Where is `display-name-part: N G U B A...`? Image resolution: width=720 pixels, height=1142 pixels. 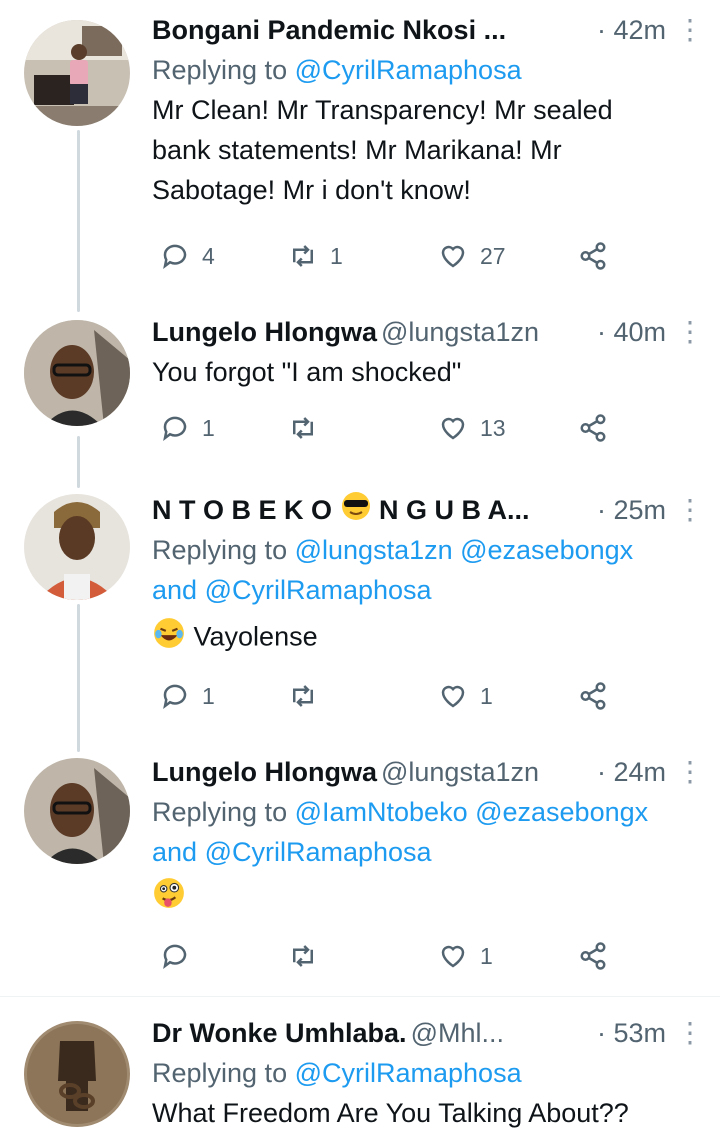
display-name-part: N G U B A... is located at coordinates (454, 510).